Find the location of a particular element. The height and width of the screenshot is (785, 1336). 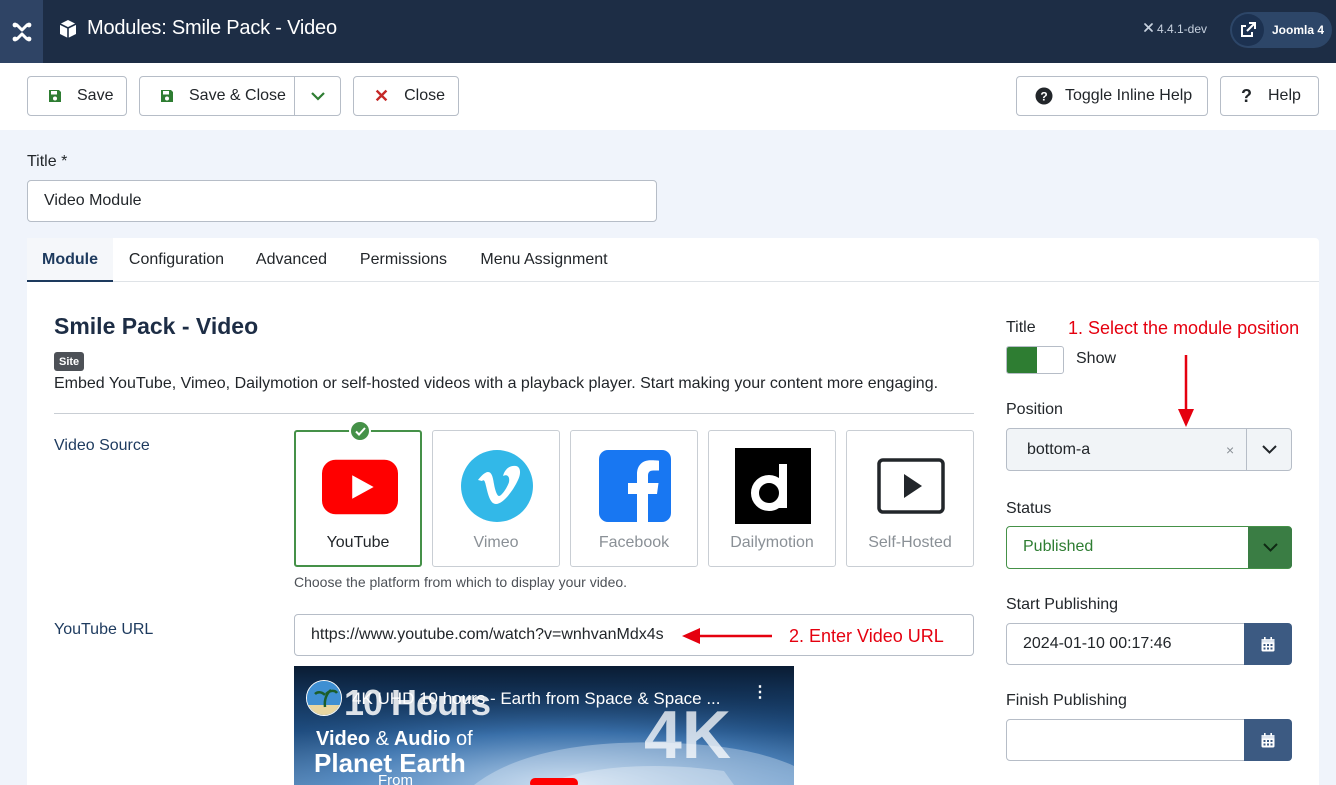

source-option-dailymotion: Dailymotion is located at coordinates (772, 498).